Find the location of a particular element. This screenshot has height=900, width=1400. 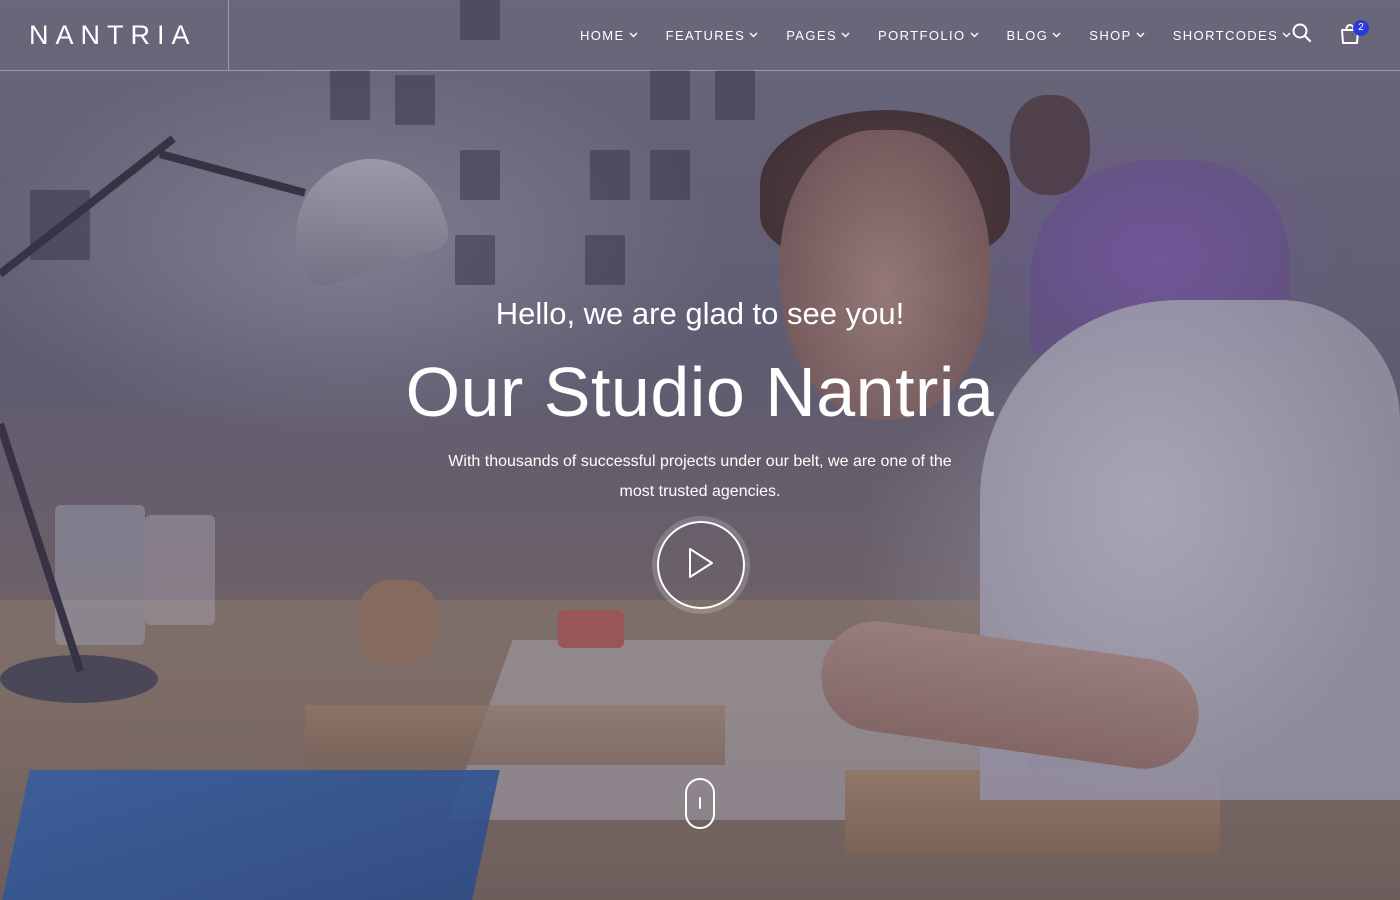

nav-item-portfolio: PORTFOLIO is located at coordinates (928, 35).